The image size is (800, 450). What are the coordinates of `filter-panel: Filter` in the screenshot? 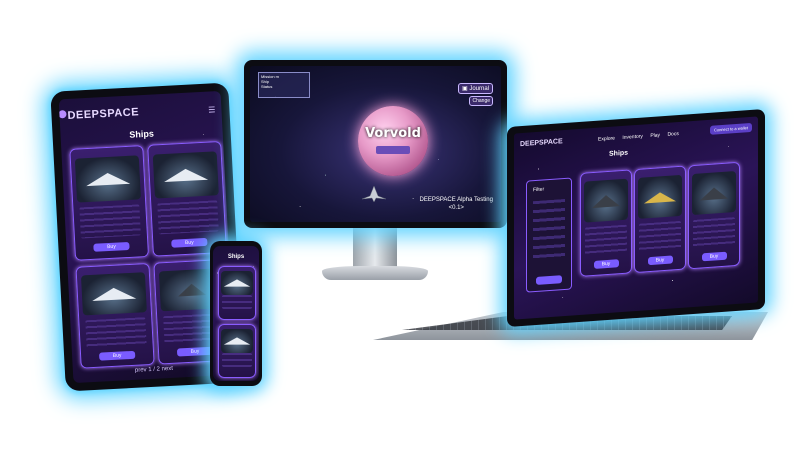 It's located at (549, 235).